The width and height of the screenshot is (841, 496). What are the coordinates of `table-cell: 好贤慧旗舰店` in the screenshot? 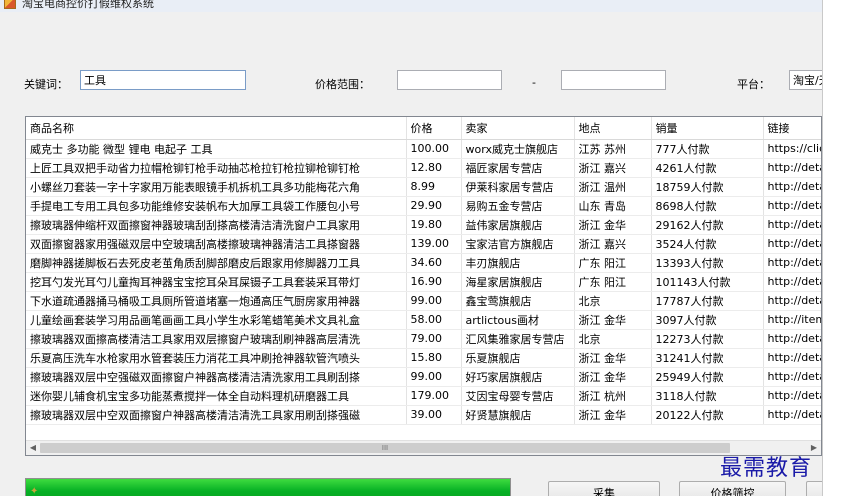 It's located at (518, 415).